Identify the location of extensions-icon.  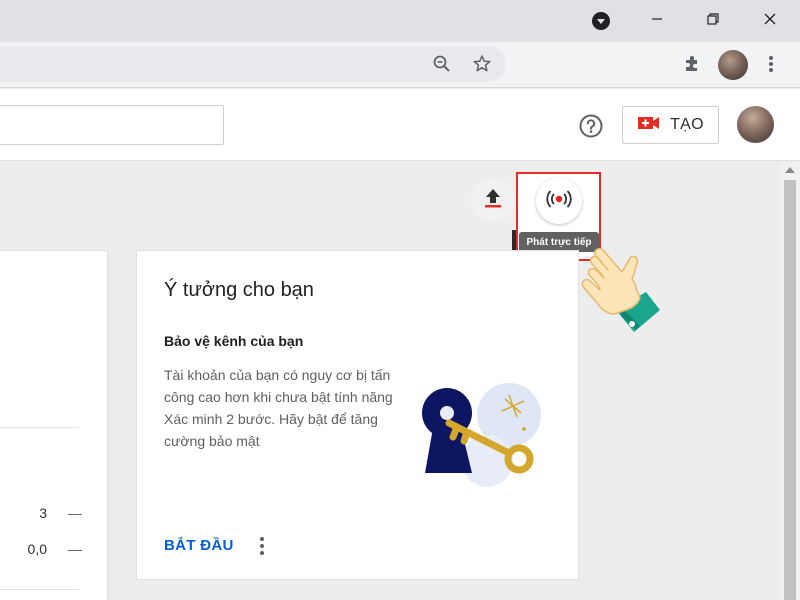
(692, 64).